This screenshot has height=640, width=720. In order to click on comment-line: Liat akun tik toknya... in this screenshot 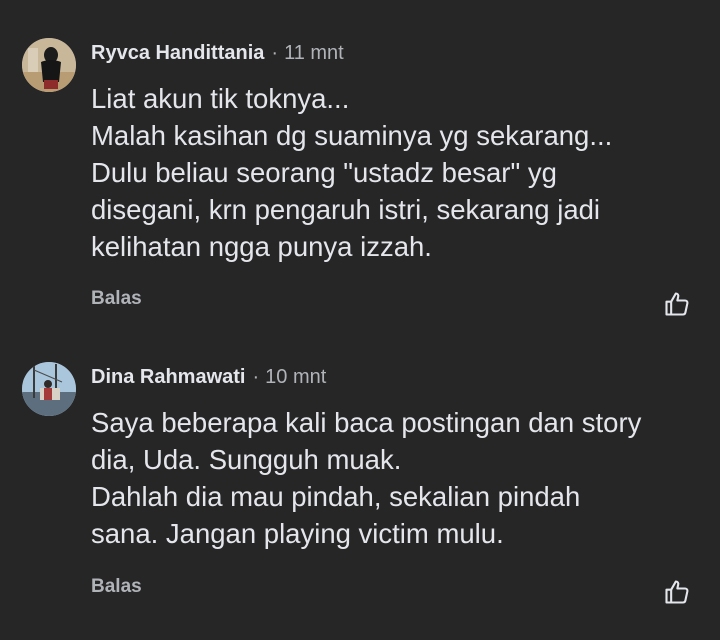, I will do `click(220, 98)`.